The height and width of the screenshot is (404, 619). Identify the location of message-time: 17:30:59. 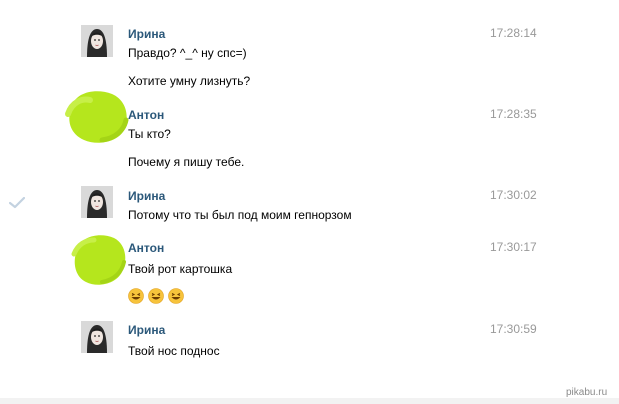
(513, 329).